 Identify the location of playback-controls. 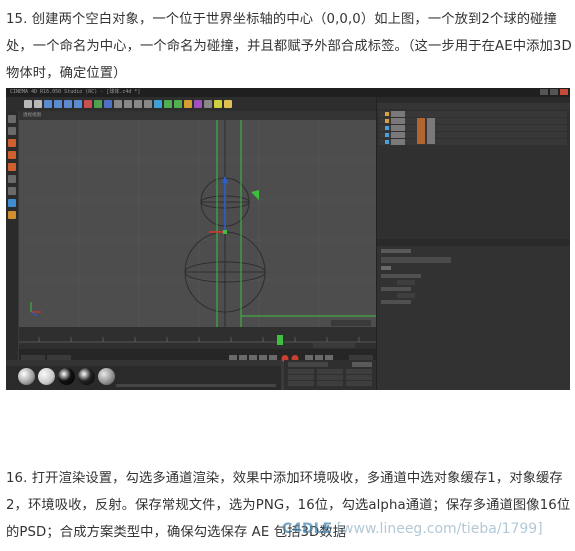
(197, 355).